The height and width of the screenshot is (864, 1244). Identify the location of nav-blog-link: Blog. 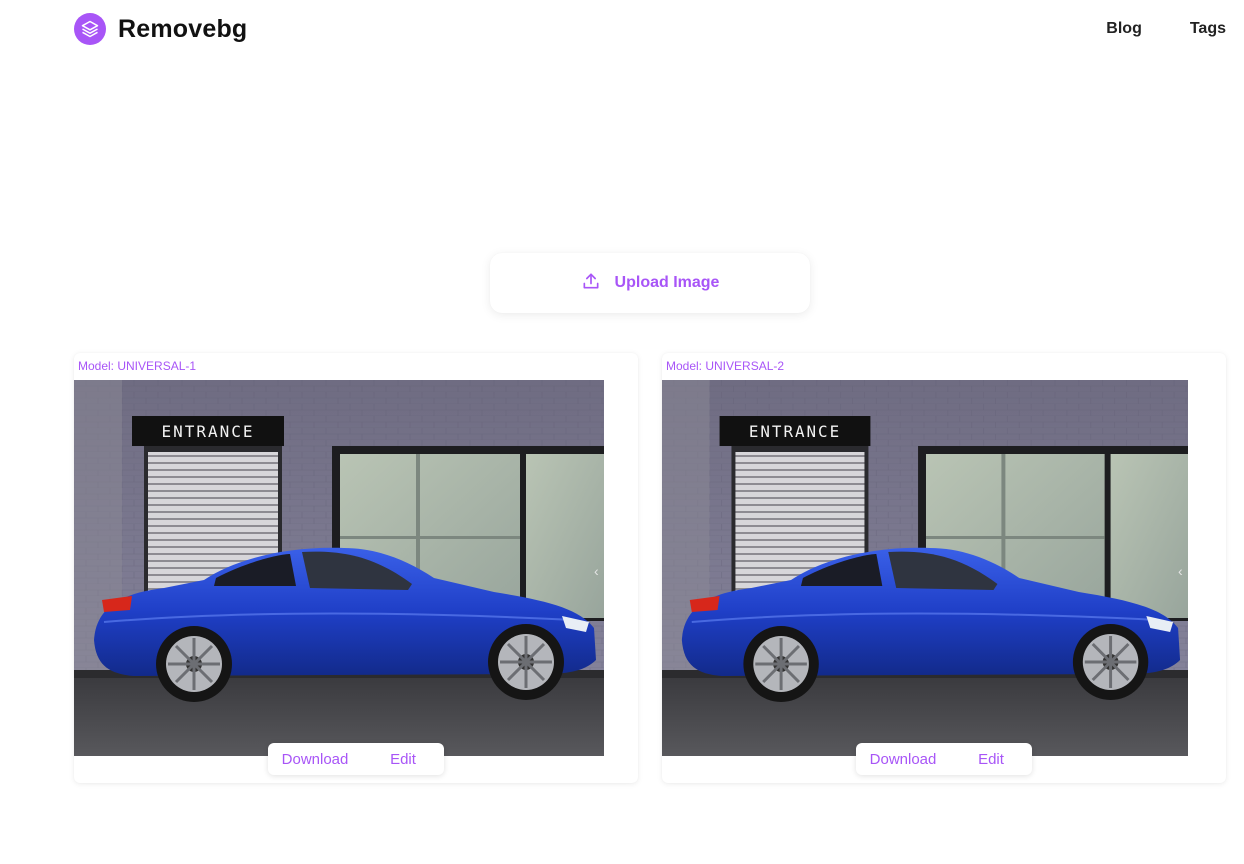
(1124, 29).